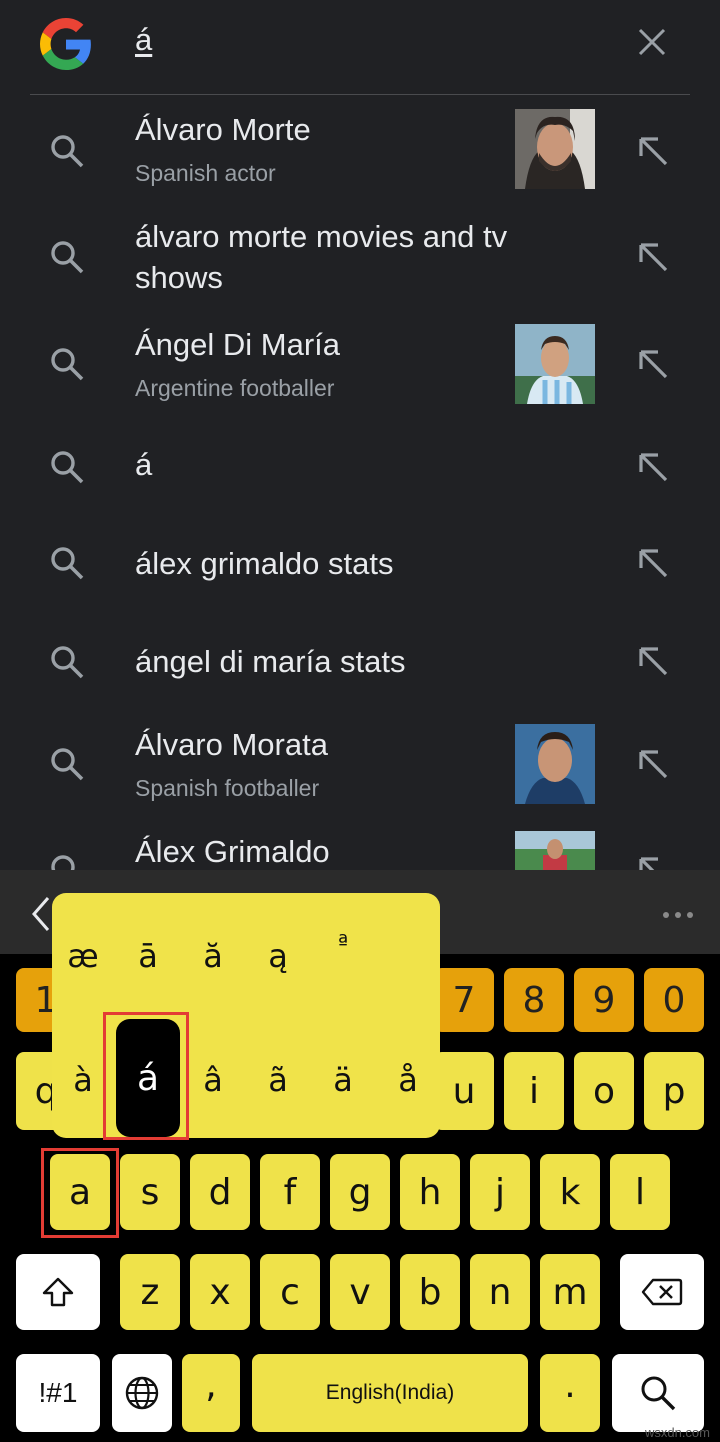 The height and width of the screenshot is (1442, 720). I want to click on accent-option: ª, so click(343, 943).